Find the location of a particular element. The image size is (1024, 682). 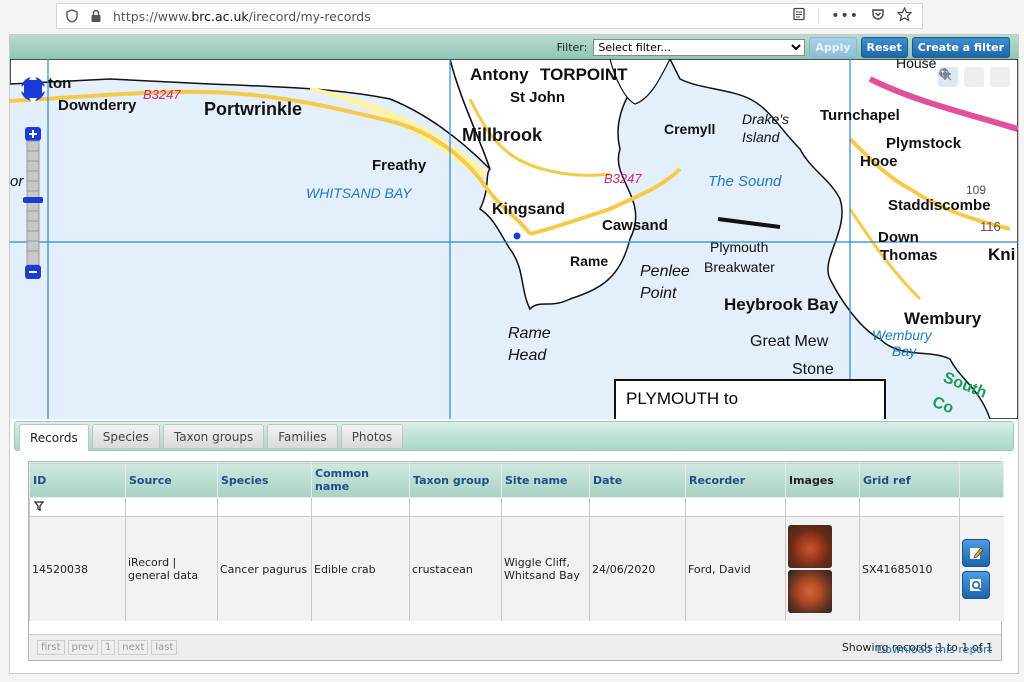

map-label: Freathy is located at coordinates (399, 165).